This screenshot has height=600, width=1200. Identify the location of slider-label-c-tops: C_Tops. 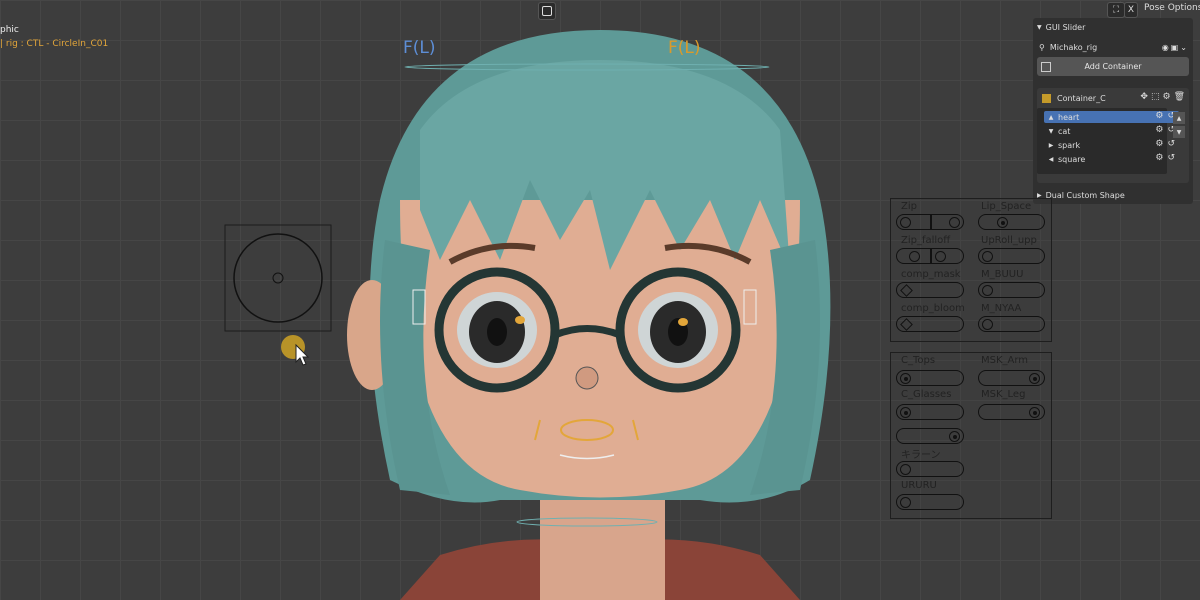
(918, 360).